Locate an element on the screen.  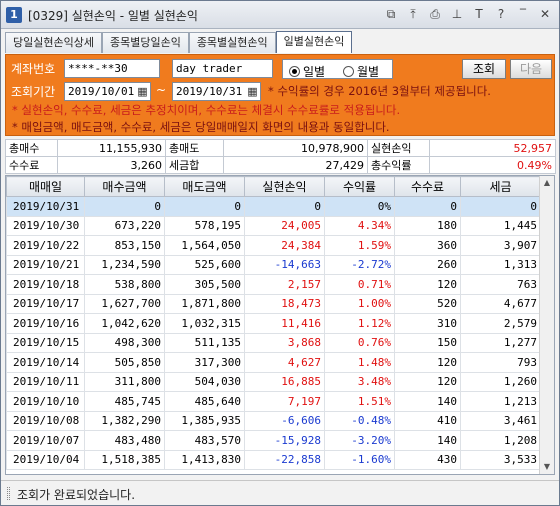
table-cell: 2019/10/15 is located at coordinates (45, 342).